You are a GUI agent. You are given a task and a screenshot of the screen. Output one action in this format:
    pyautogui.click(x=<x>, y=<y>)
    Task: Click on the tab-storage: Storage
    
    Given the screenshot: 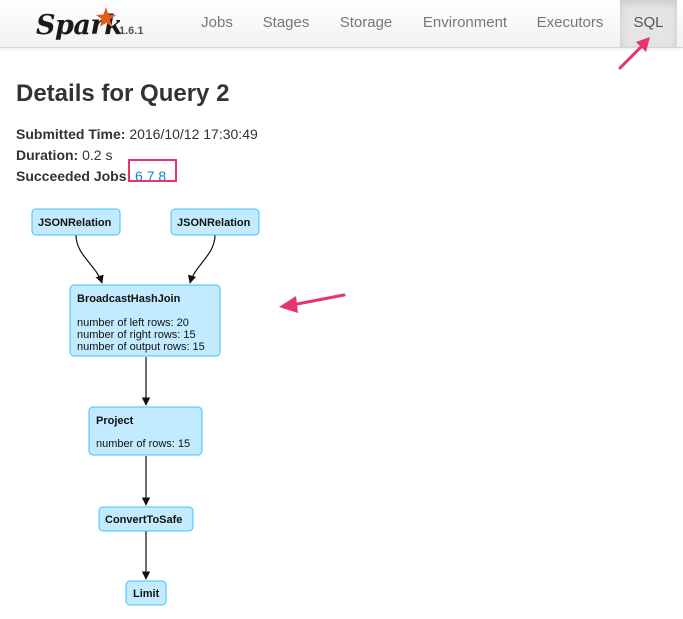 What is the action you would take?
    pyautogui.click(x=366, y=23)
    